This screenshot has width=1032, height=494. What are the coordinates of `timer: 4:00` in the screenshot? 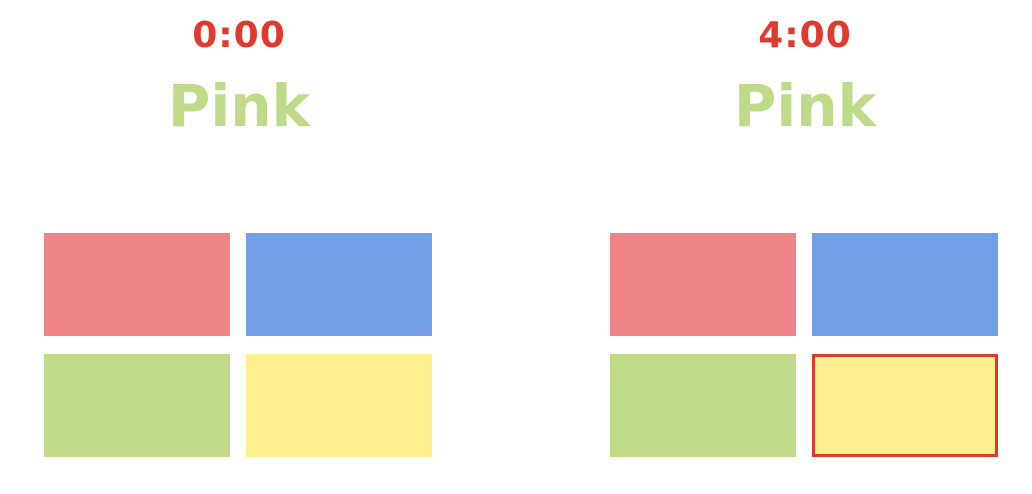 It's located at (805, 35).